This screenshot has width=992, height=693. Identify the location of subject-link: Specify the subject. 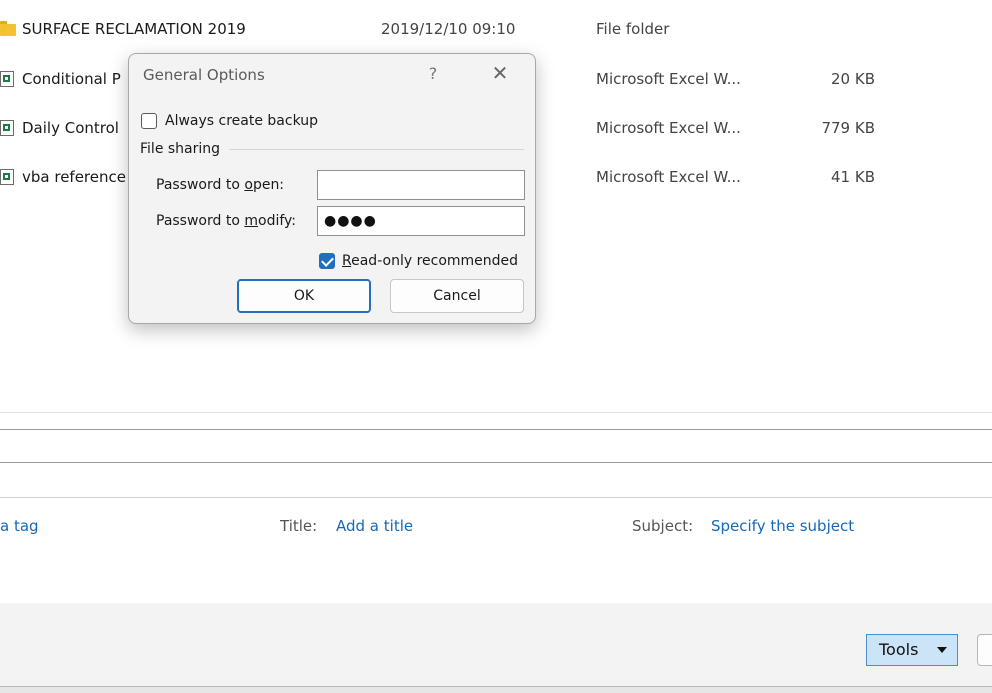
(782, 526).